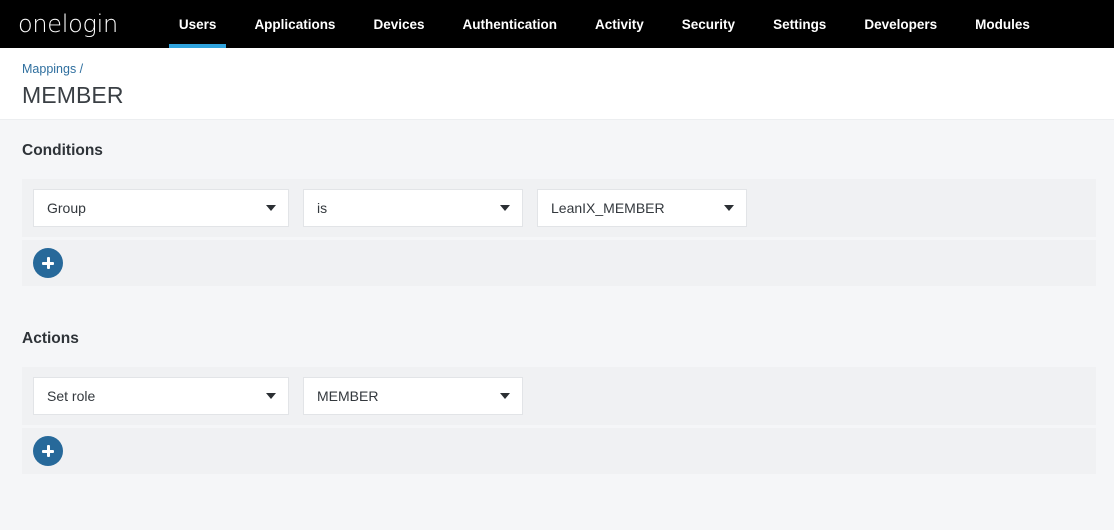  I want to click on brand-label: onelogin, so click(68, 24).